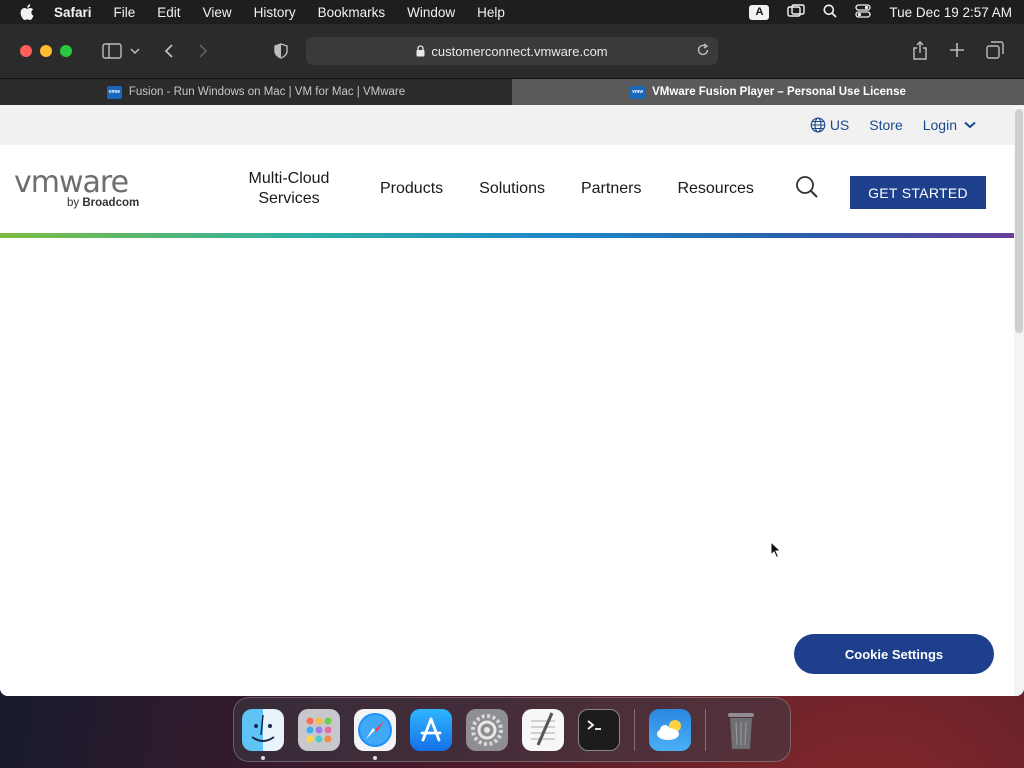  What do you see at coordinates (715, 189) in the screenshot?
I see `nav-resources: Resources` at bounding box center [715, 189].